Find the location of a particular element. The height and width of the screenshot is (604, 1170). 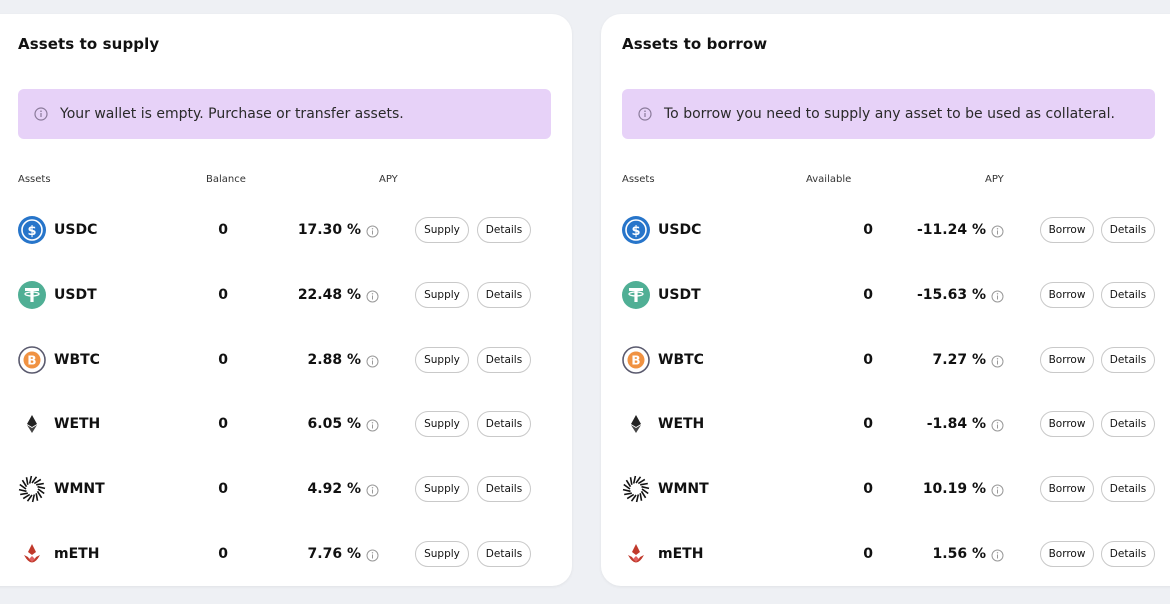

apy-value: 17.30 % is located at coordinates (329, 230).